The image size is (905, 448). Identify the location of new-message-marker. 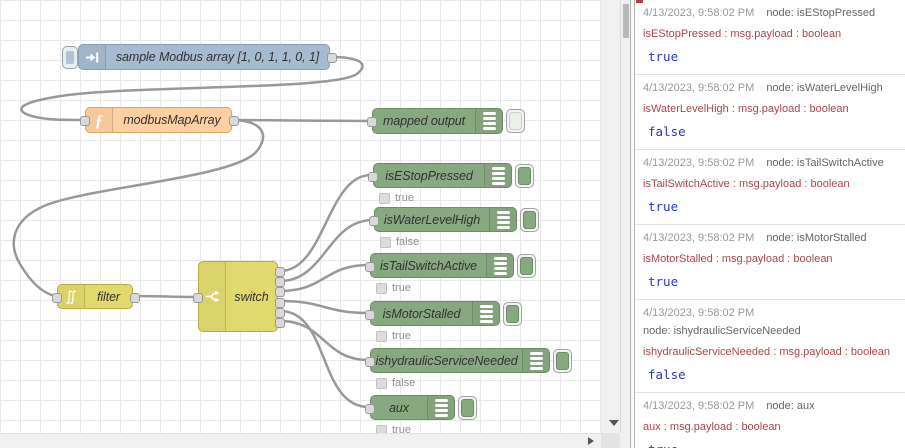
(639, 1).